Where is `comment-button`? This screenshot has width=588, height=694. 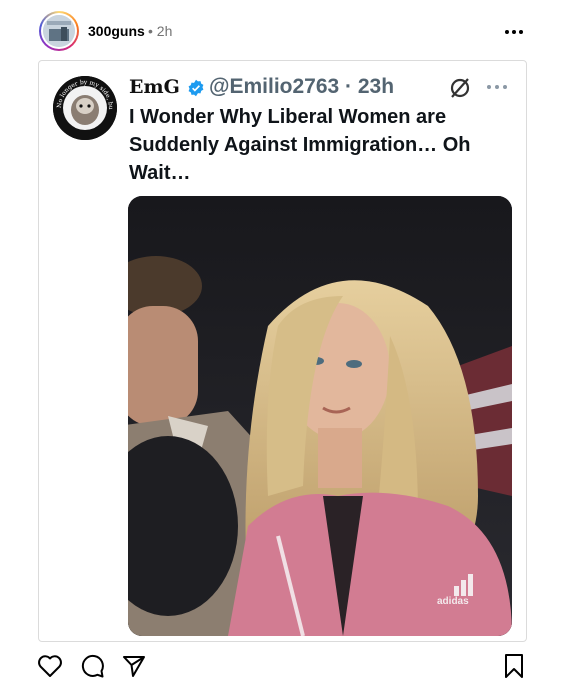
comment-button is located at coordinates (92, 668).